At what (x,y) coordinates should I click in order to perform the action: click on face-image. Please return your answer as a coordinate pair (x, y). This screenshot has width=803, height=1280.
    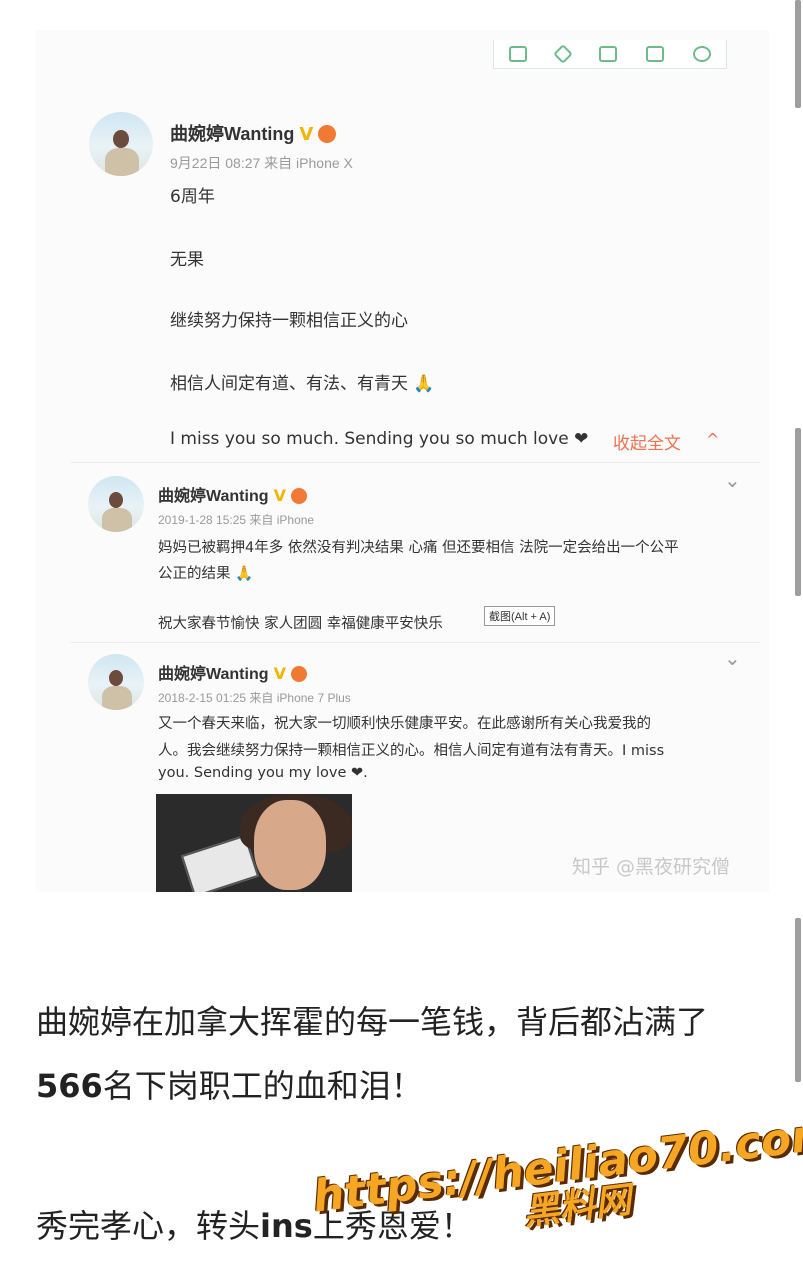
    Looking at the image, I should click on (290, 845).